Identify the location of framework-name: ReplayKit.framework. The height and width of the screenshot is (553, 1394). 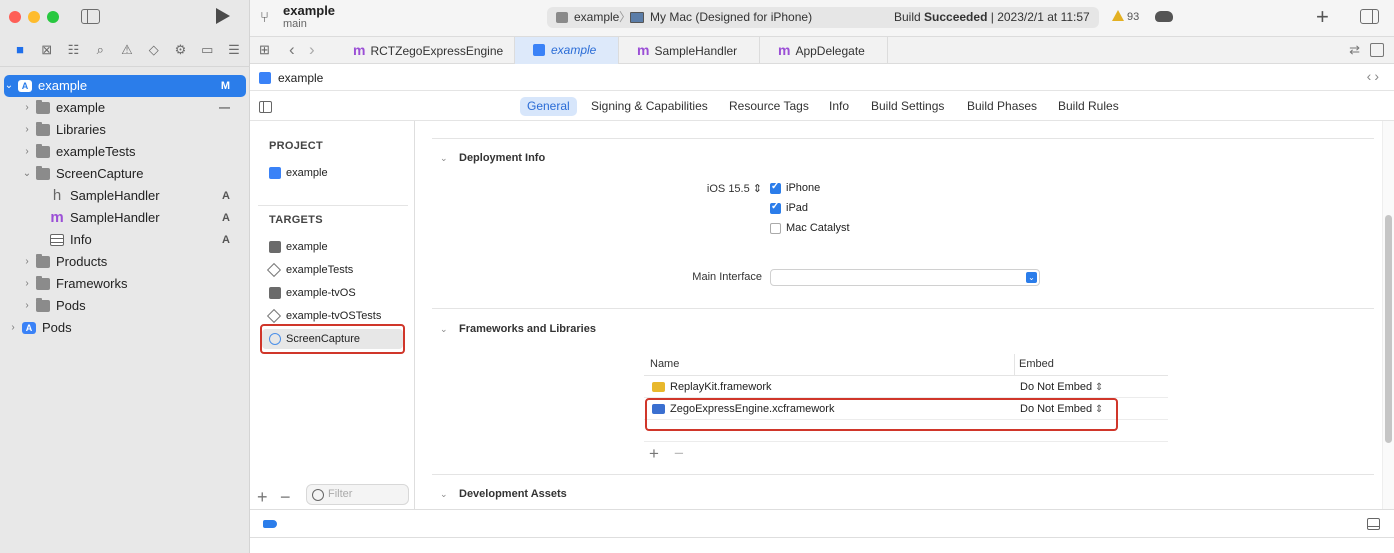
(721, 387).